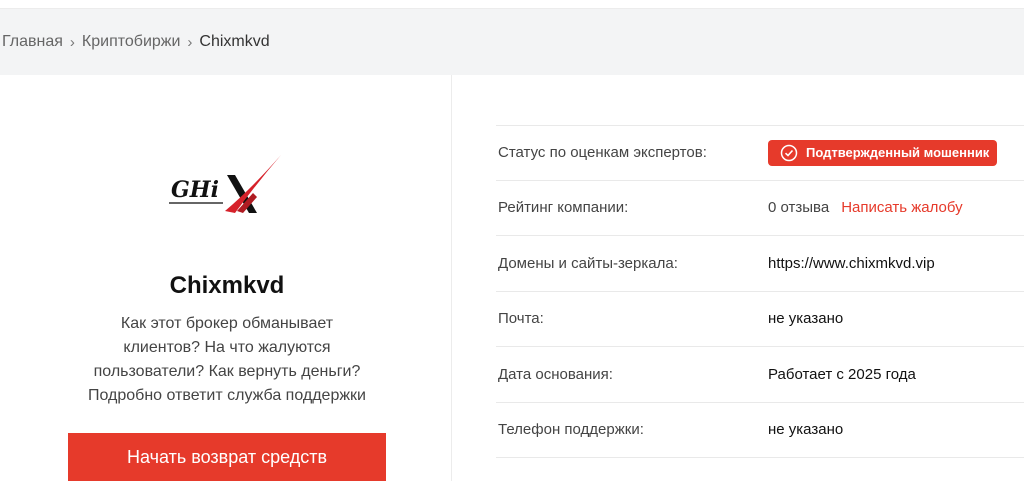  What do you see at coordinates (227, 395) in the screenshot?
I see `description-line: Подробно ответит служба поддержки` at bounding box center [227, 395].